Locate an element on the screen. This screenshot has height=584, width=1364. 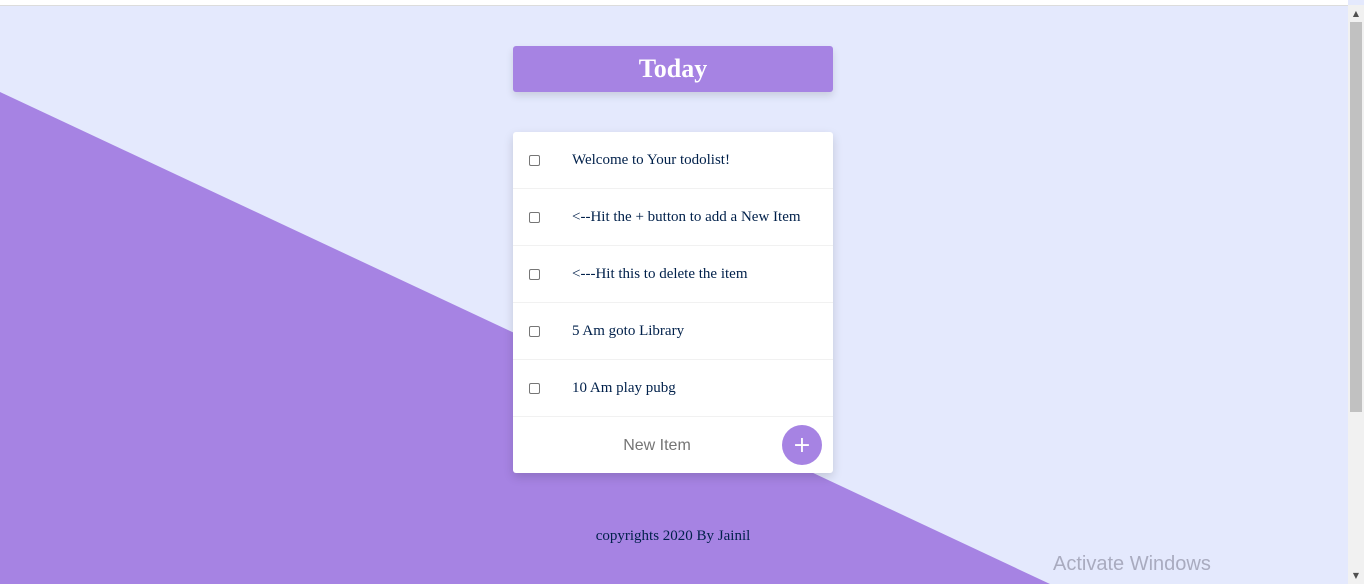
item-label: Welcome to Your todolist! is located at coordinates (651, 159).